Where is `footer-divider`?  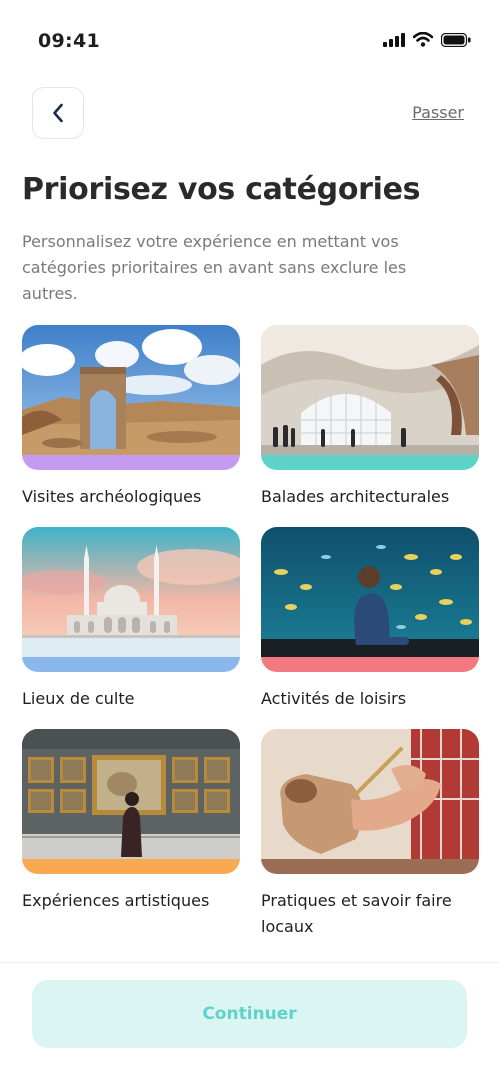
footer-divider is located at coordinates (249, 962).